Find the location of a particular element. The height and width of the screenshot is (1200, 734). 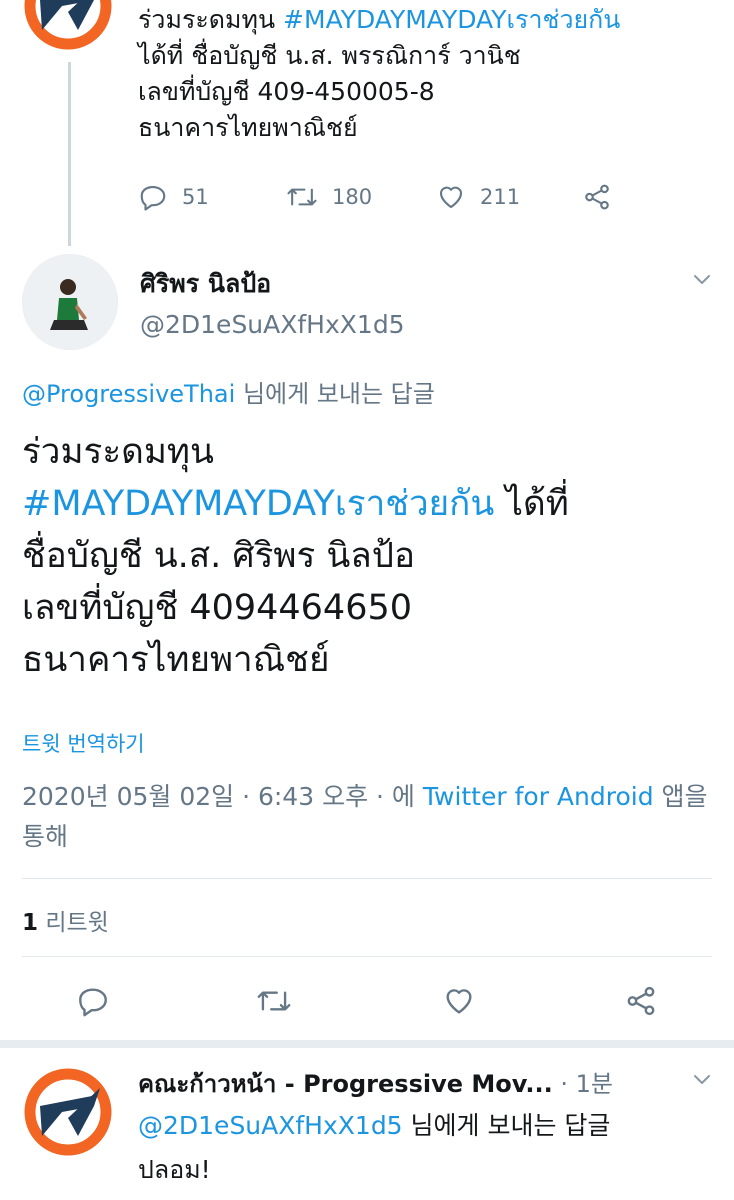

retweet-stat-label: 리트윗 is located at coordinates (73, 923).